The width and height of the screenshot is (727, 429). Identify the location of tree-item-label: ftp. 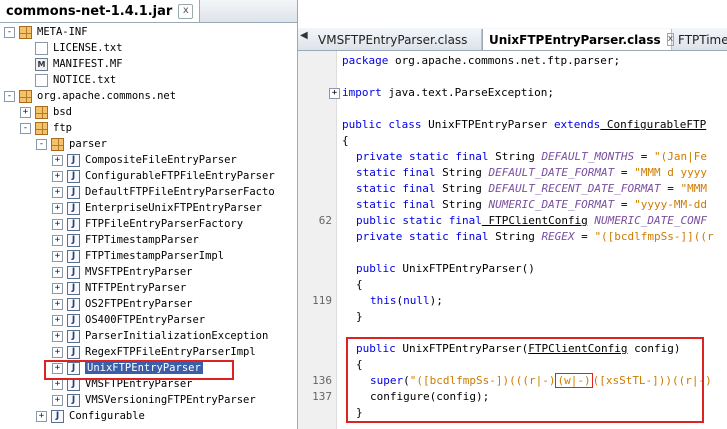
(62, 128).